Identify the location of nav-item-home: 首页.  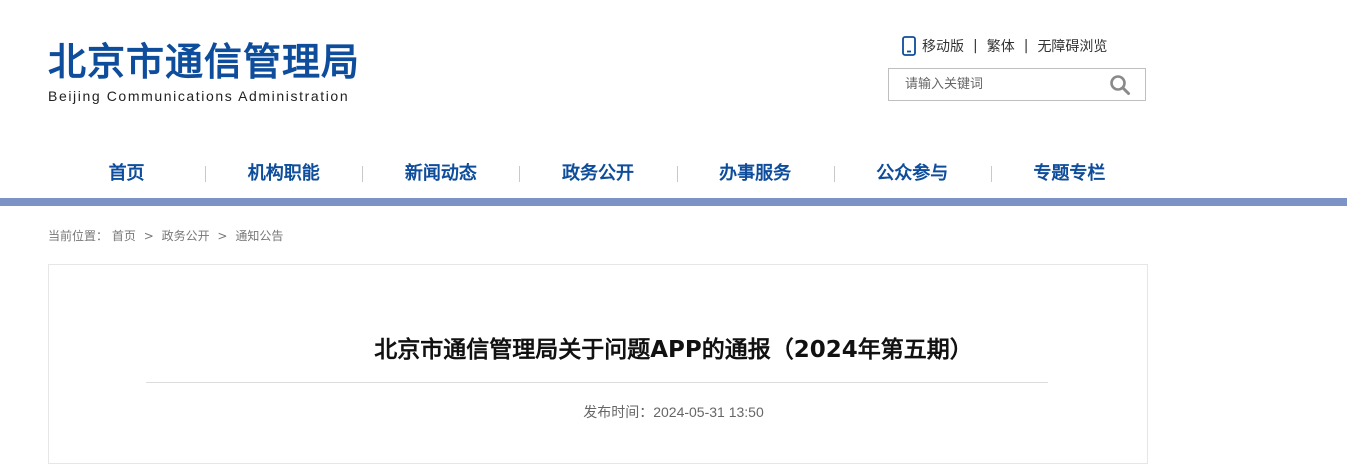
(126, 174).